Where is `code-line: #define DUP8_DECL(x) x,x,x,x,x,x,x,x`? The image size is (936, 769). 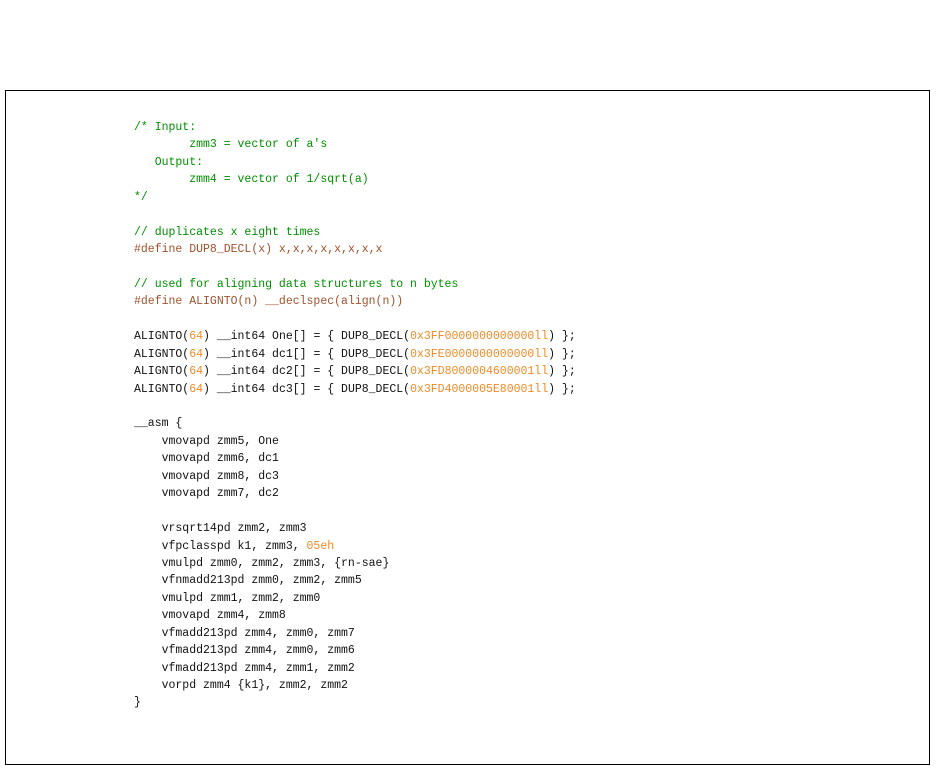
code-line: #define DUP8_DECL(x) x,x,x,x,x,x,x,x is located at coordinates (355, 249).